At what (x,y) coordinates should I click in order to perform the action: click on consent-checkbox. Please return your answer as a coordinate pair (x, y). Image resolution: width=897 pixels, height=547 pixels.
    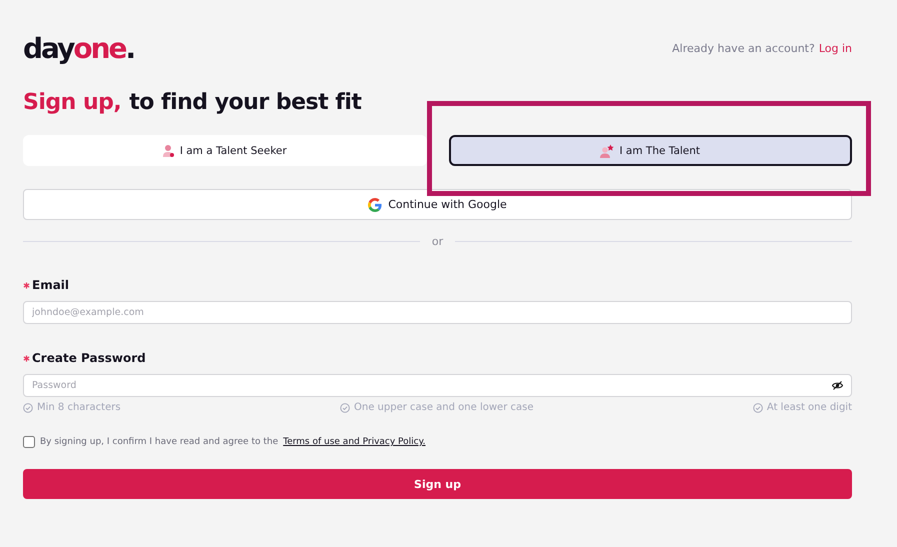
    Looking at the image, I should click on (29, 442).